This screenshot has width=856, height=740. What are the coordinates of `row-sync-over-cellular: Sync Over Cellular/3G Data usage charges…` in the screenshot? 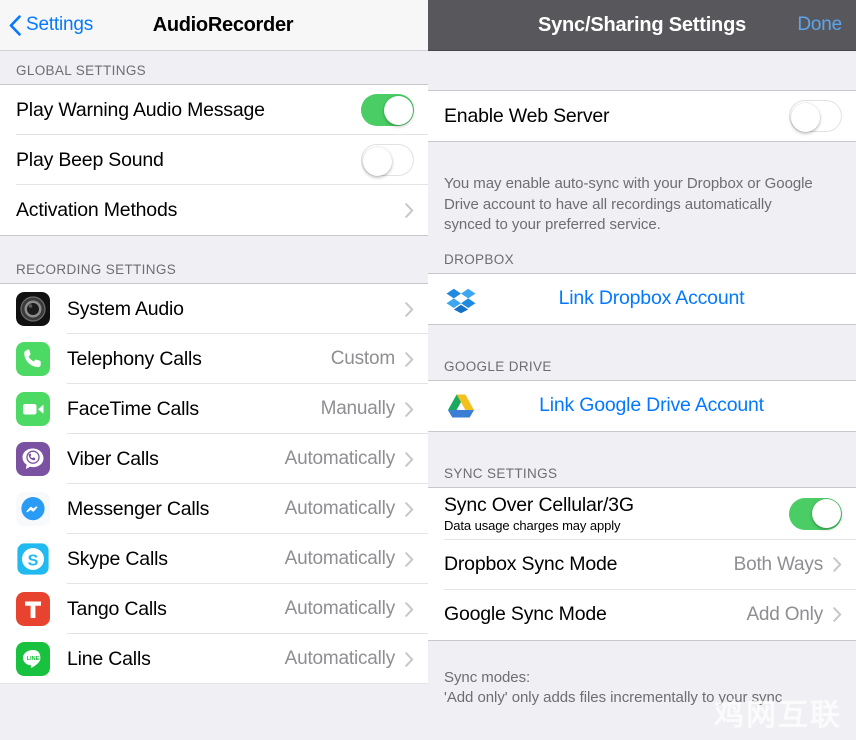 It's located at (642, 513).